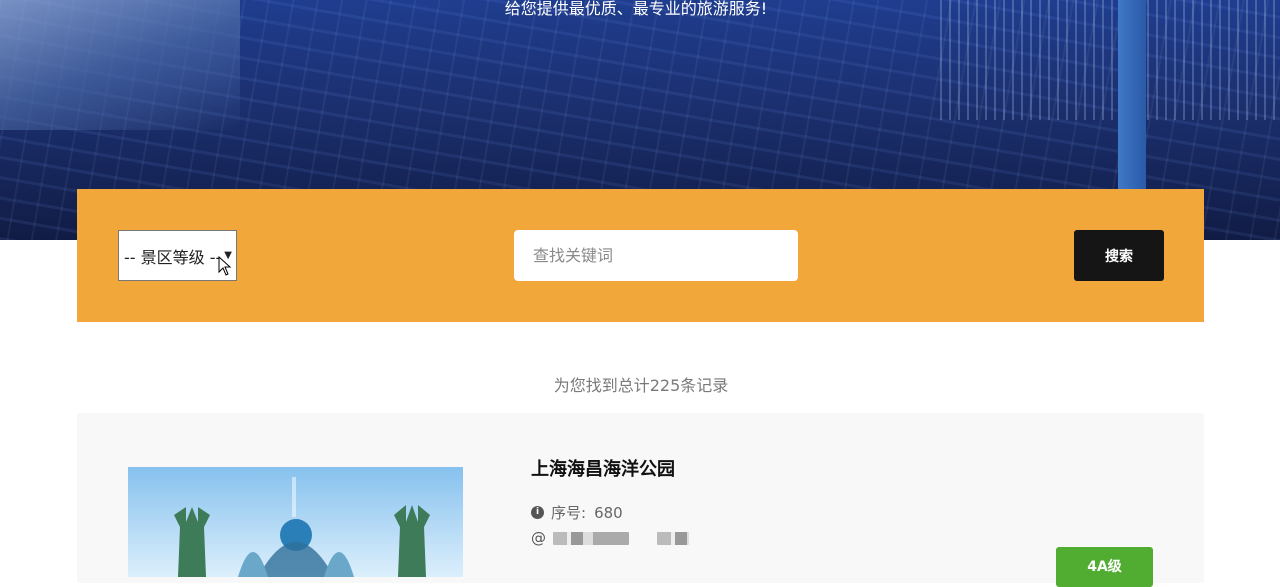  Describe the element at coordinates (173, 257) in the screenshot. I see `level-select-label: -- 景区等级 --` at that location.